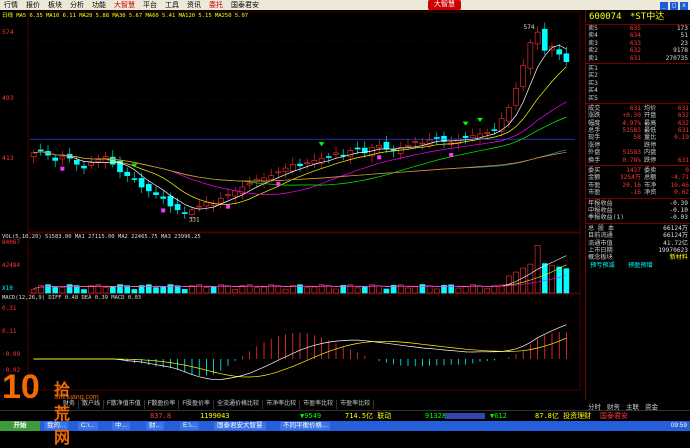  Describe the element at coordinates (664, 6) in the screenshot. I see `minimize-icon: _` at that location.